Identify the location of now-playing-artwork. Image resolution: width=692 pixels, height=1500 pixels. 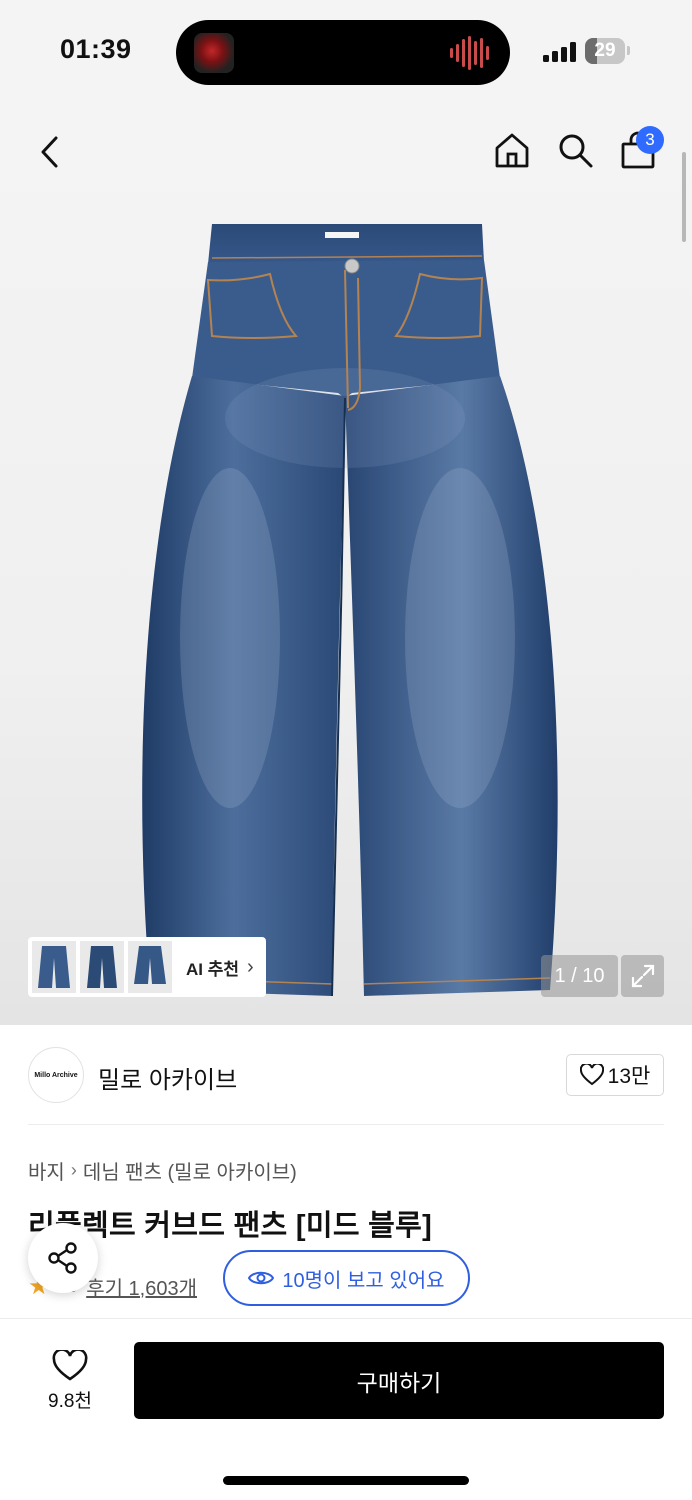
(214, 53).